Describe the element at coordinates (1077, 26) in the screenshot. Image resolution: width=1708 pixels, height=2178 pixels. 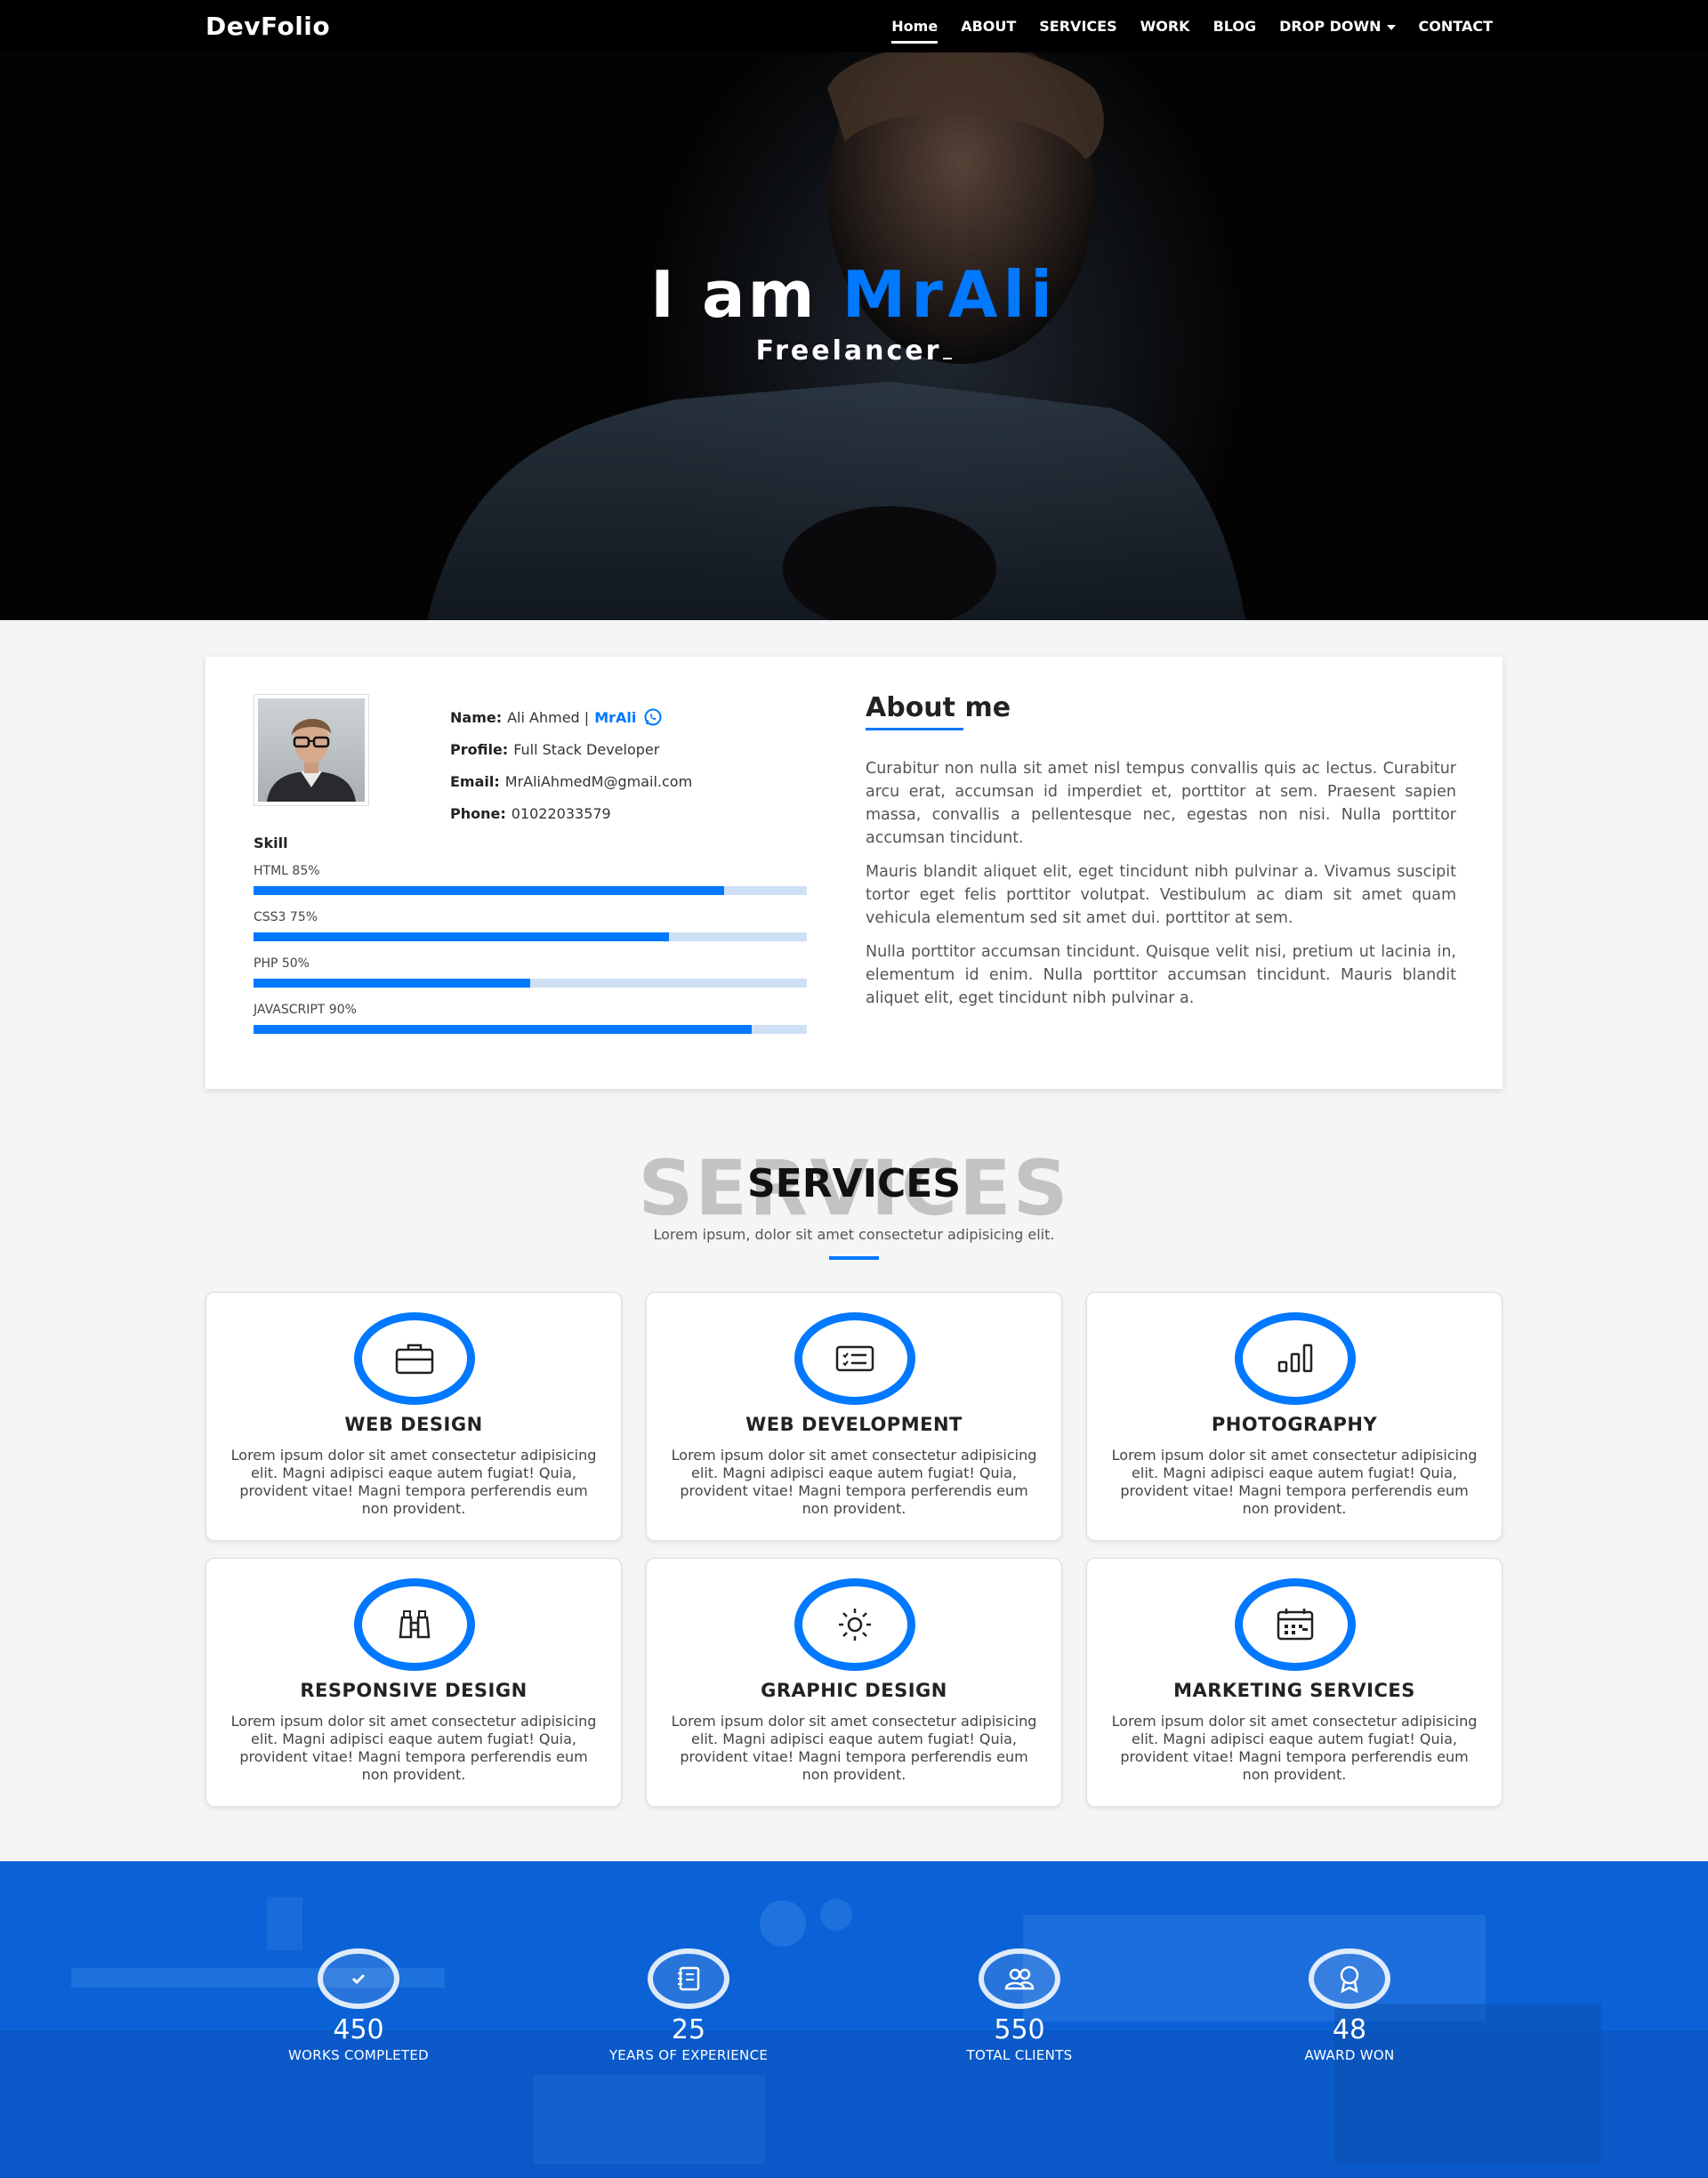
I see `nav-item-services: SERVICES` at that location.